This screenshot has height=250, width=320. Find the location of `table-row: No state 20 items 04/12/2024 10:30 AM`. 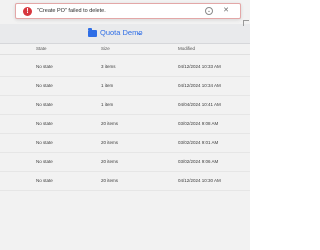

table-row: No state 20 items 04/12/2024 10:30 AM is located at coordinates (125, 181).